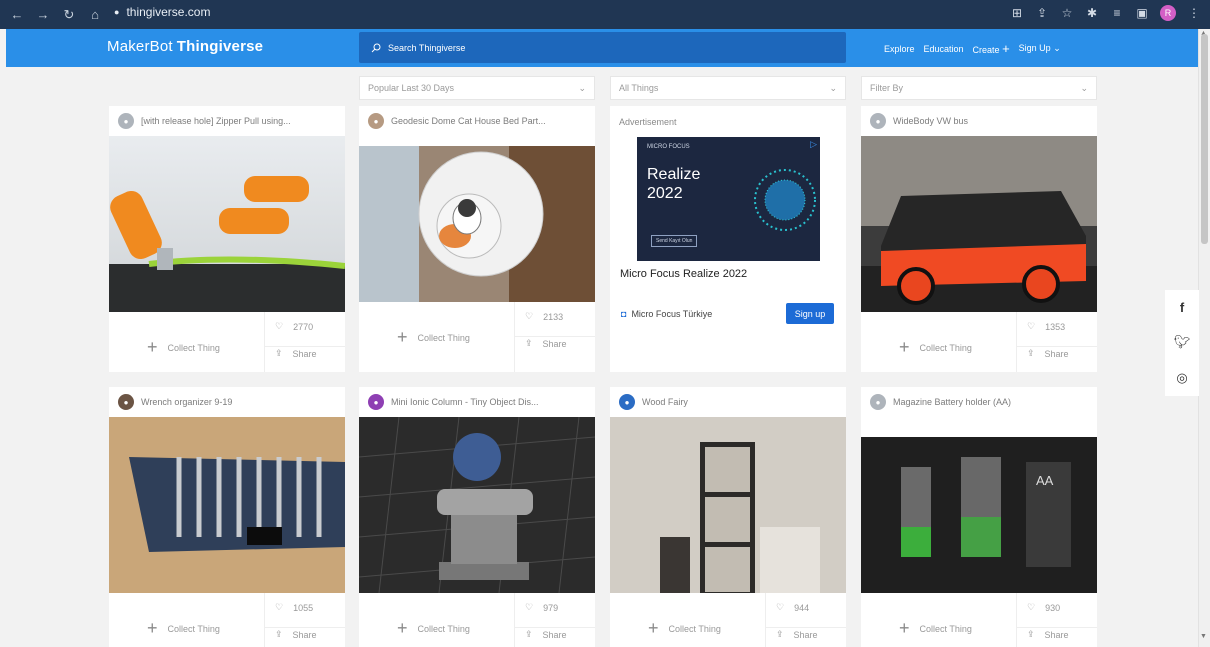 This screenshot has width=1210, height=647. I want to click on like-button: ♡ 979, so click(541, 607).